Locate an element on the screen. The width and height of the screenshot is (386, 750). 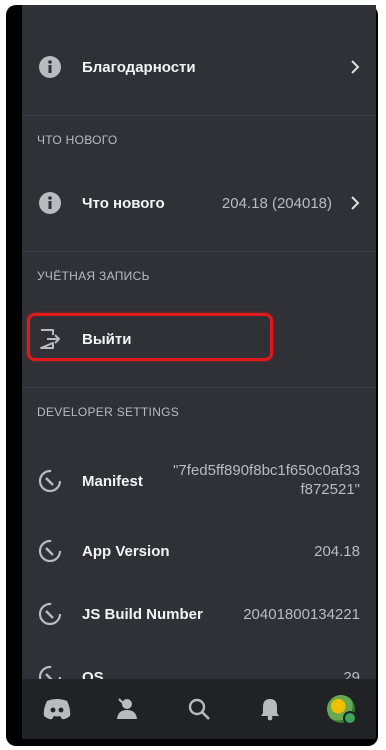
section-header-whats-new: ЧТО НОВОГО is located at coordinates (77, 140).